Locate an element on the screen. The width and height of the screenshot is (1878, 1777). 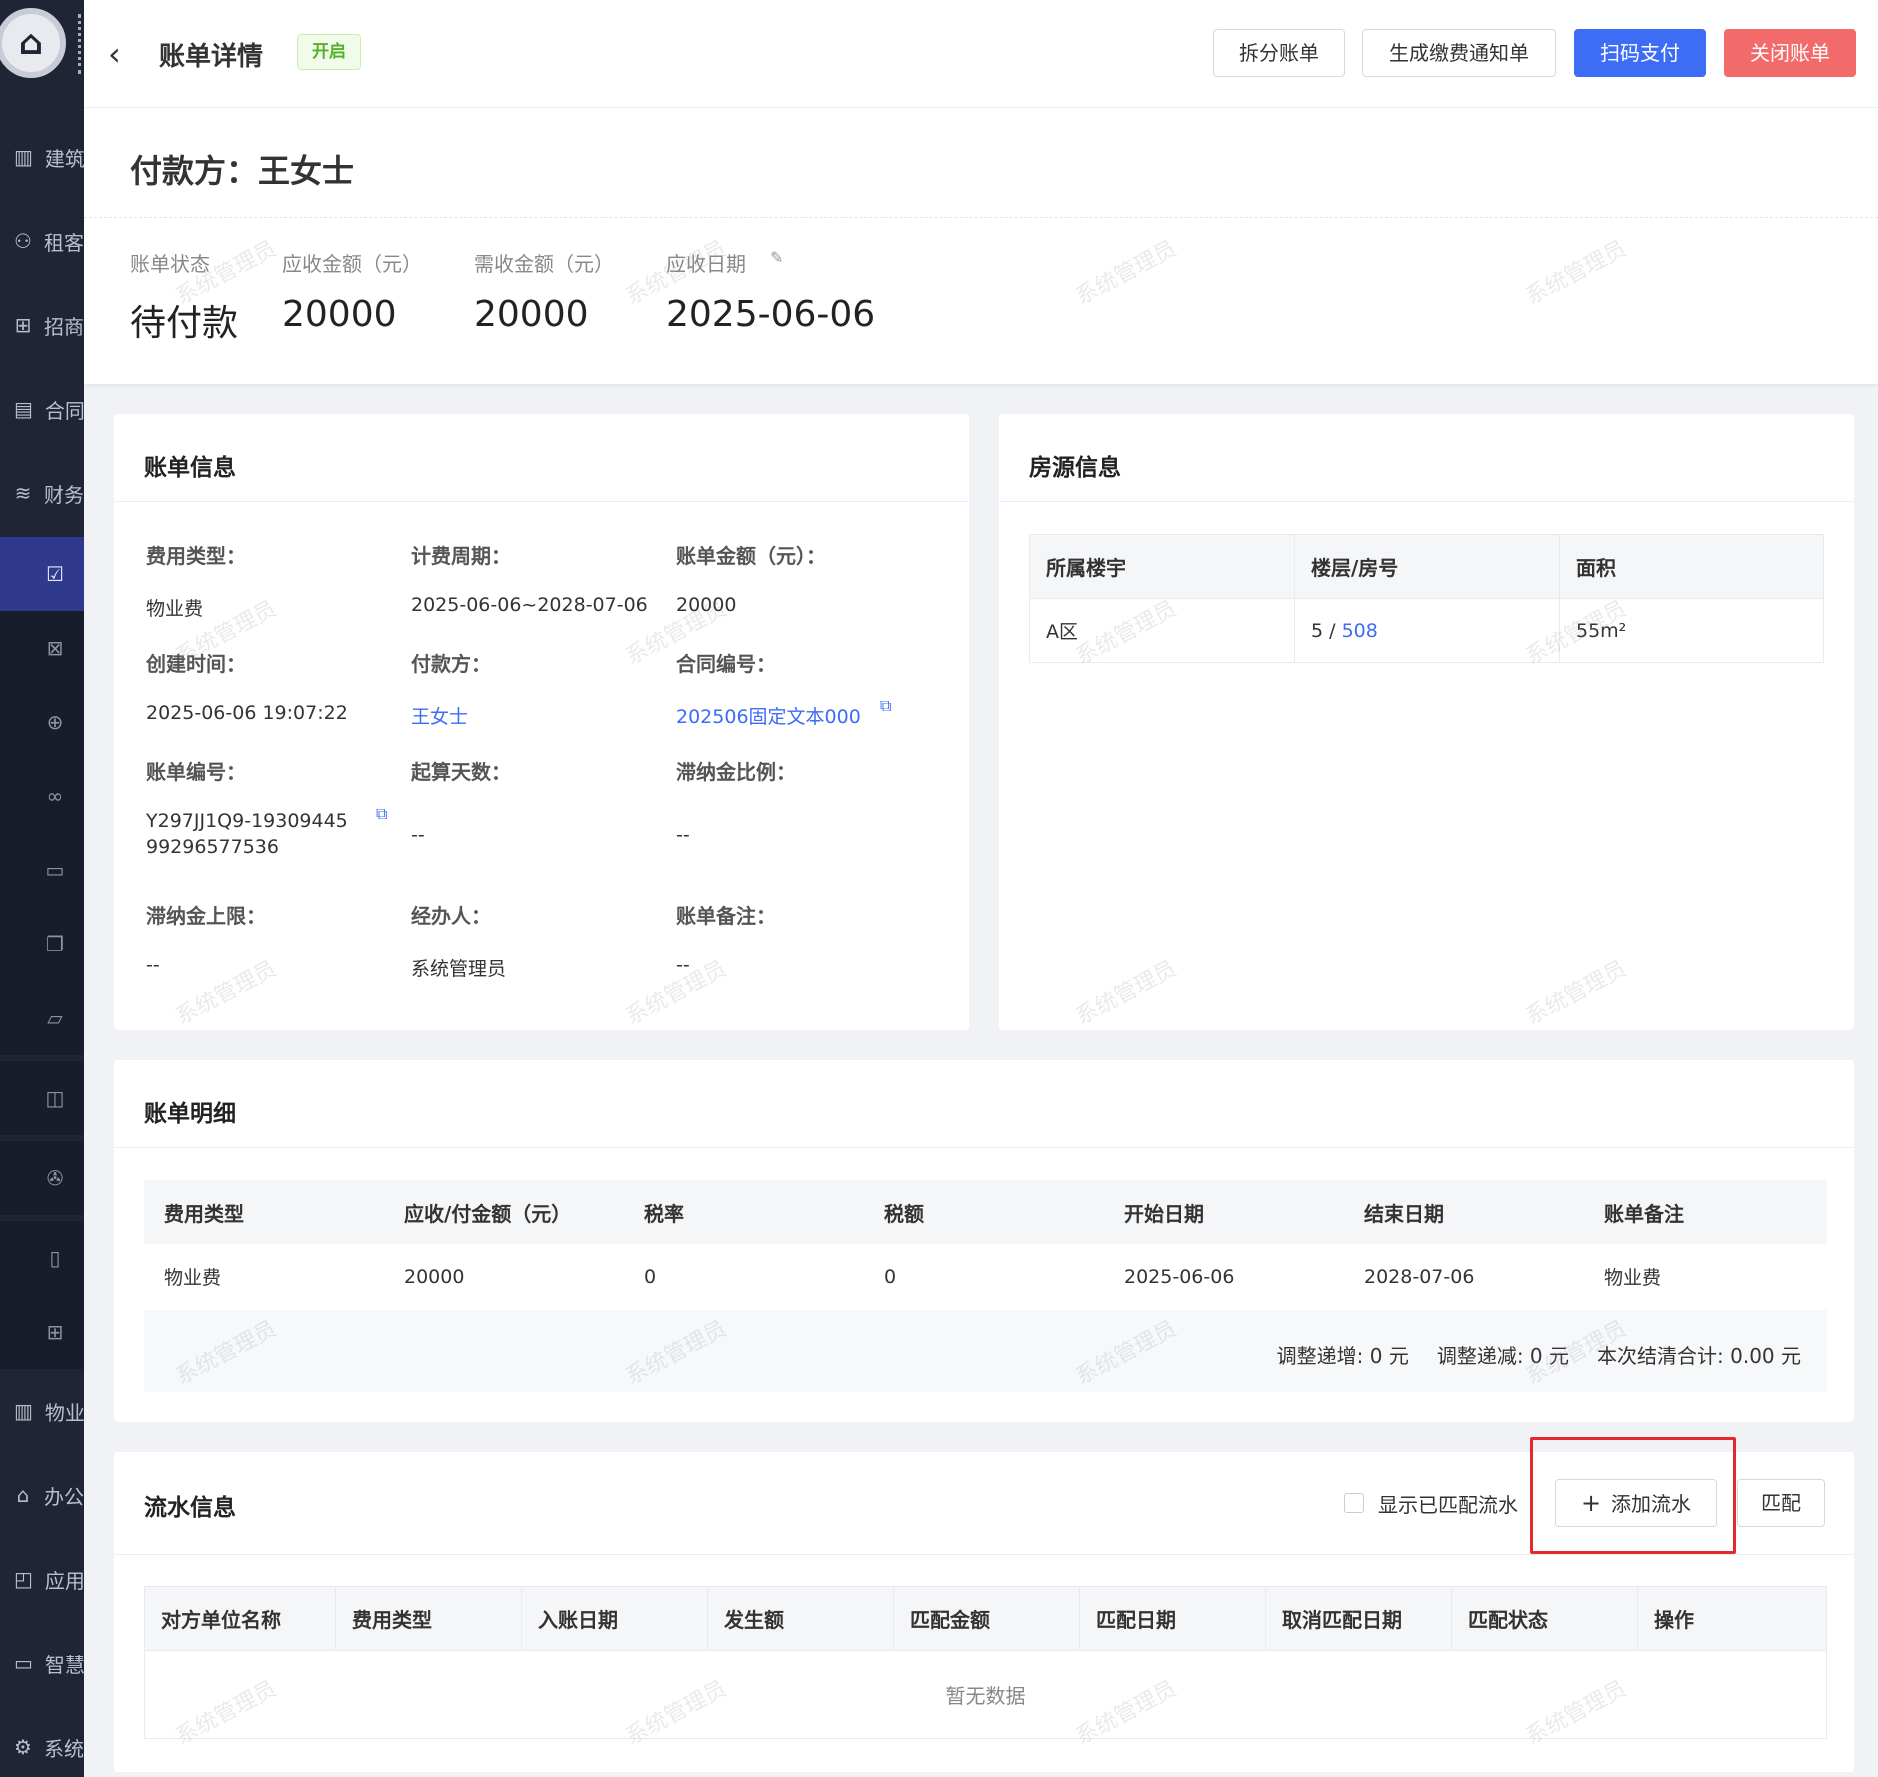
document-icon: ▤ is located at coordinates (23, 409).